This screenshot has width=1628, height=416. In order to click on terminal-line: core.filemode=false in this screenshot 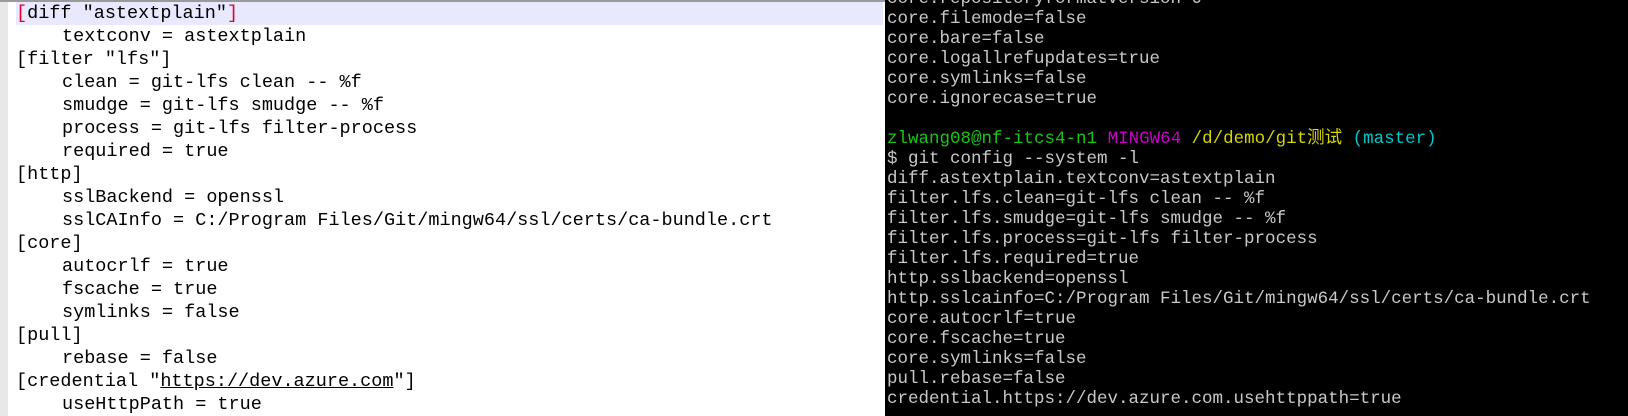, I will do `click(987, 19)`.